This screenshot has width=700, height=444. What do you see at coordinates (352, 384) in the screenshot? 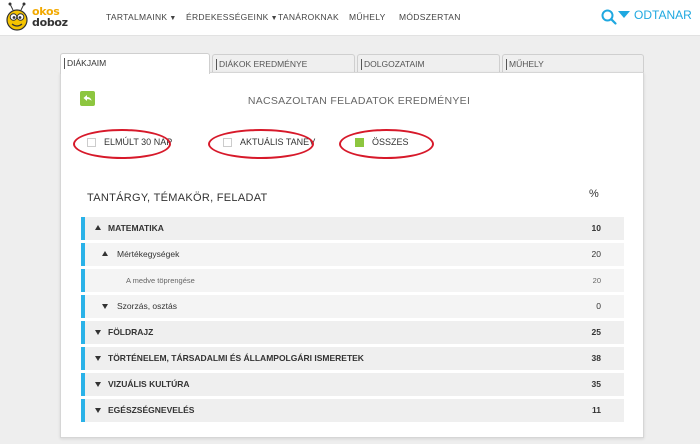
I see `table-row-vizualis-kultura: VIZUÁLIS KULTÚRA 35` at bounding box center [352, 384].